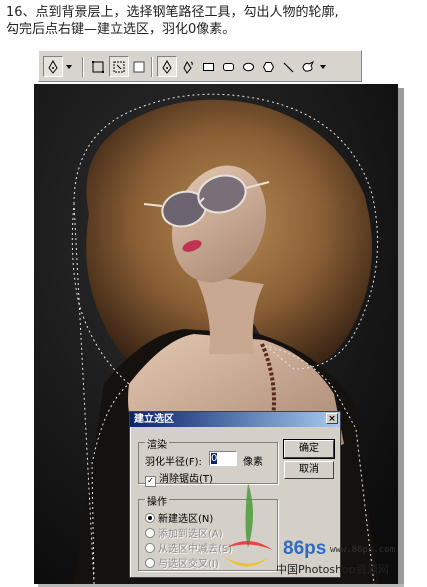 Image resolution: width=427 pixels, height=587 pixels. I want to click on feather-radius-input: 0, so click(223, 458).